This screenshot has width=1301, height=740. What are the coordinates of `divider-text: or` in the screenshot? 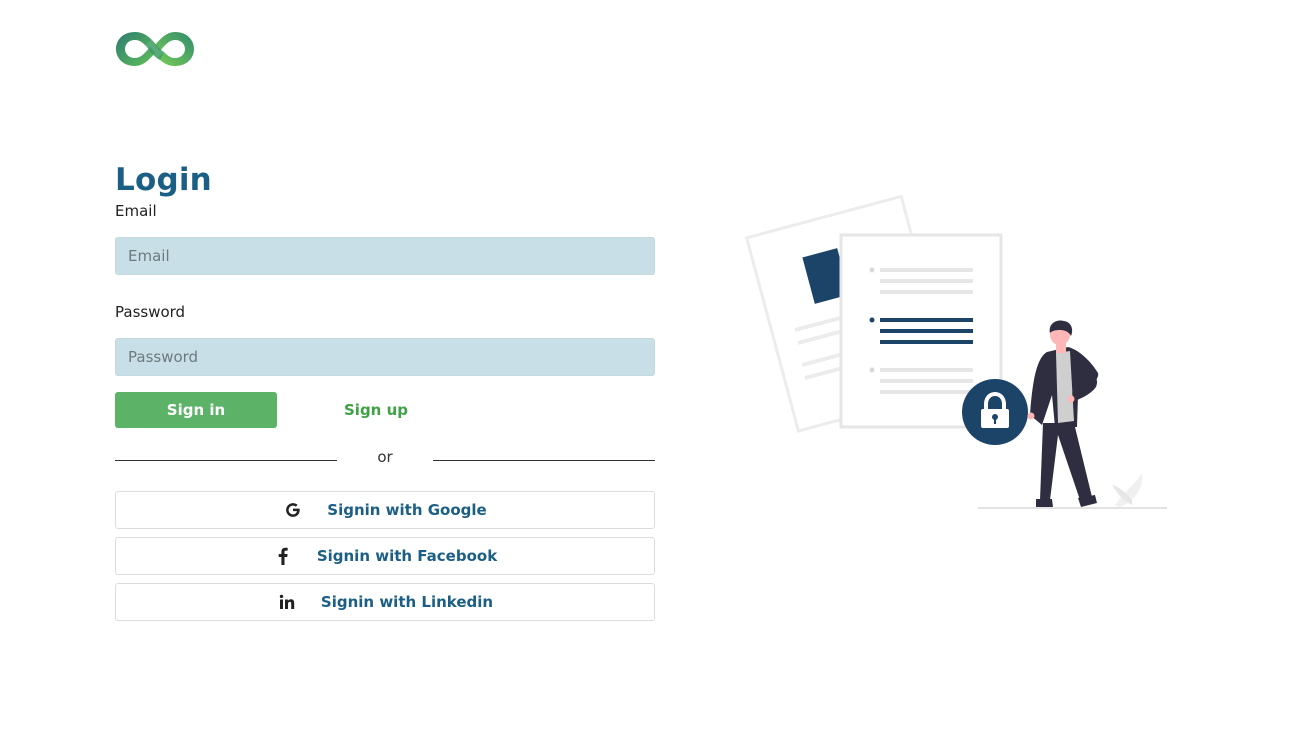 It's located at (385, 457).